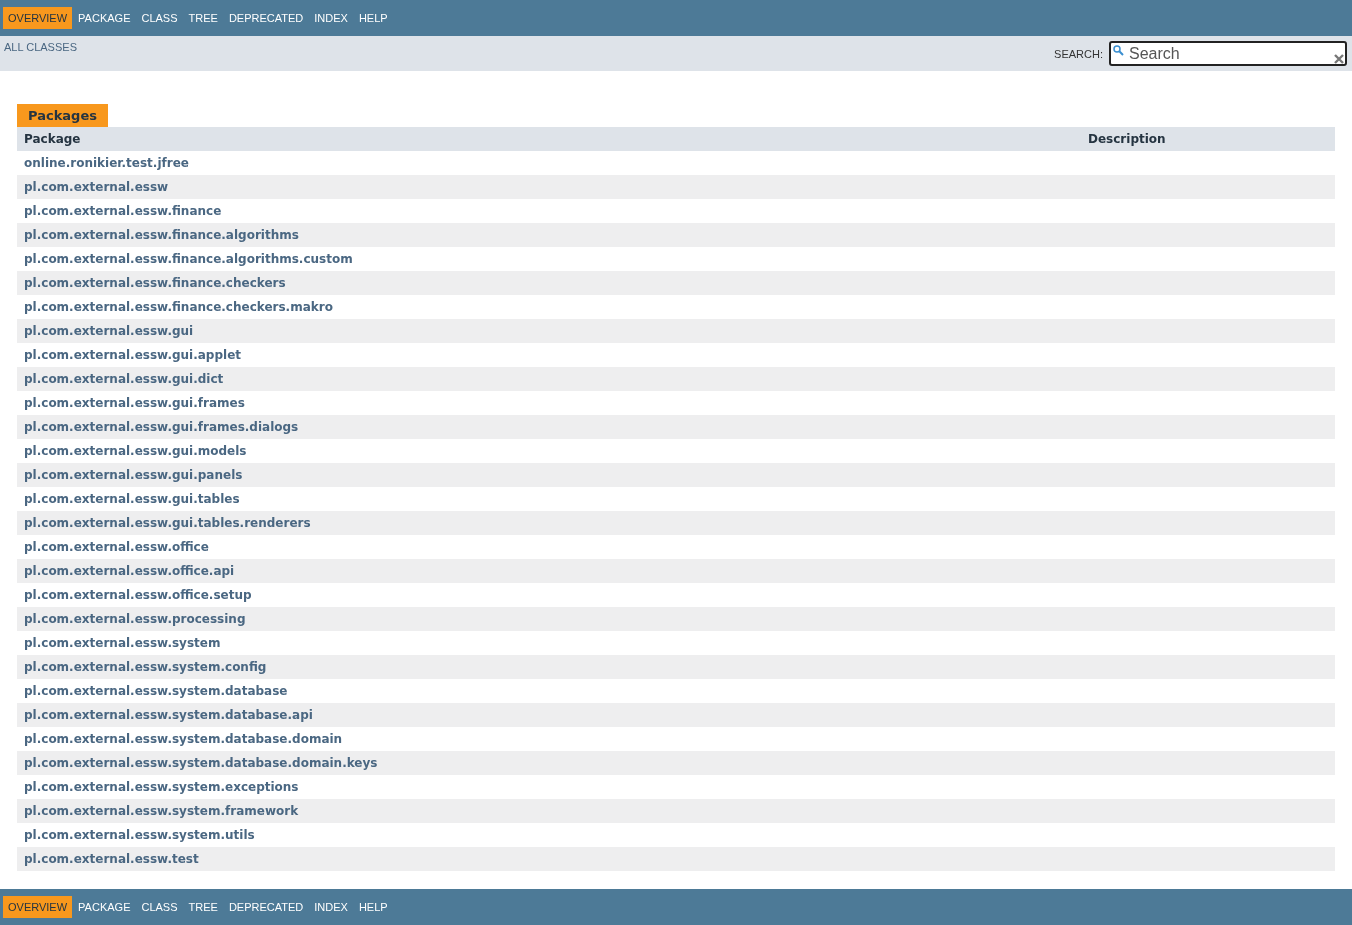 This screenshot has width=1352, height=925. What do you see at coordinates (116, 547) in the screenshot?
I see `package-name-link: pl.com.external.essw.office` at bounding box center [116, 547].